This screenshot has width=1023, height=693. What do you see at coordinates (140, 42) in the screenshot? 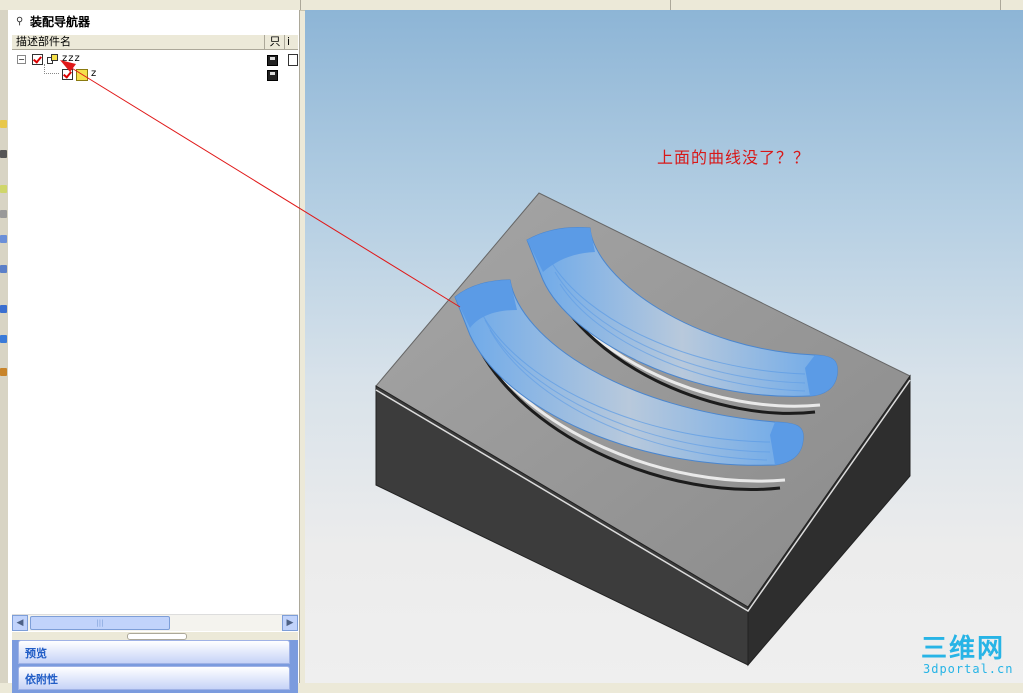
I see `column-part-name: 描述部件名` at bounding box center [140, 42].